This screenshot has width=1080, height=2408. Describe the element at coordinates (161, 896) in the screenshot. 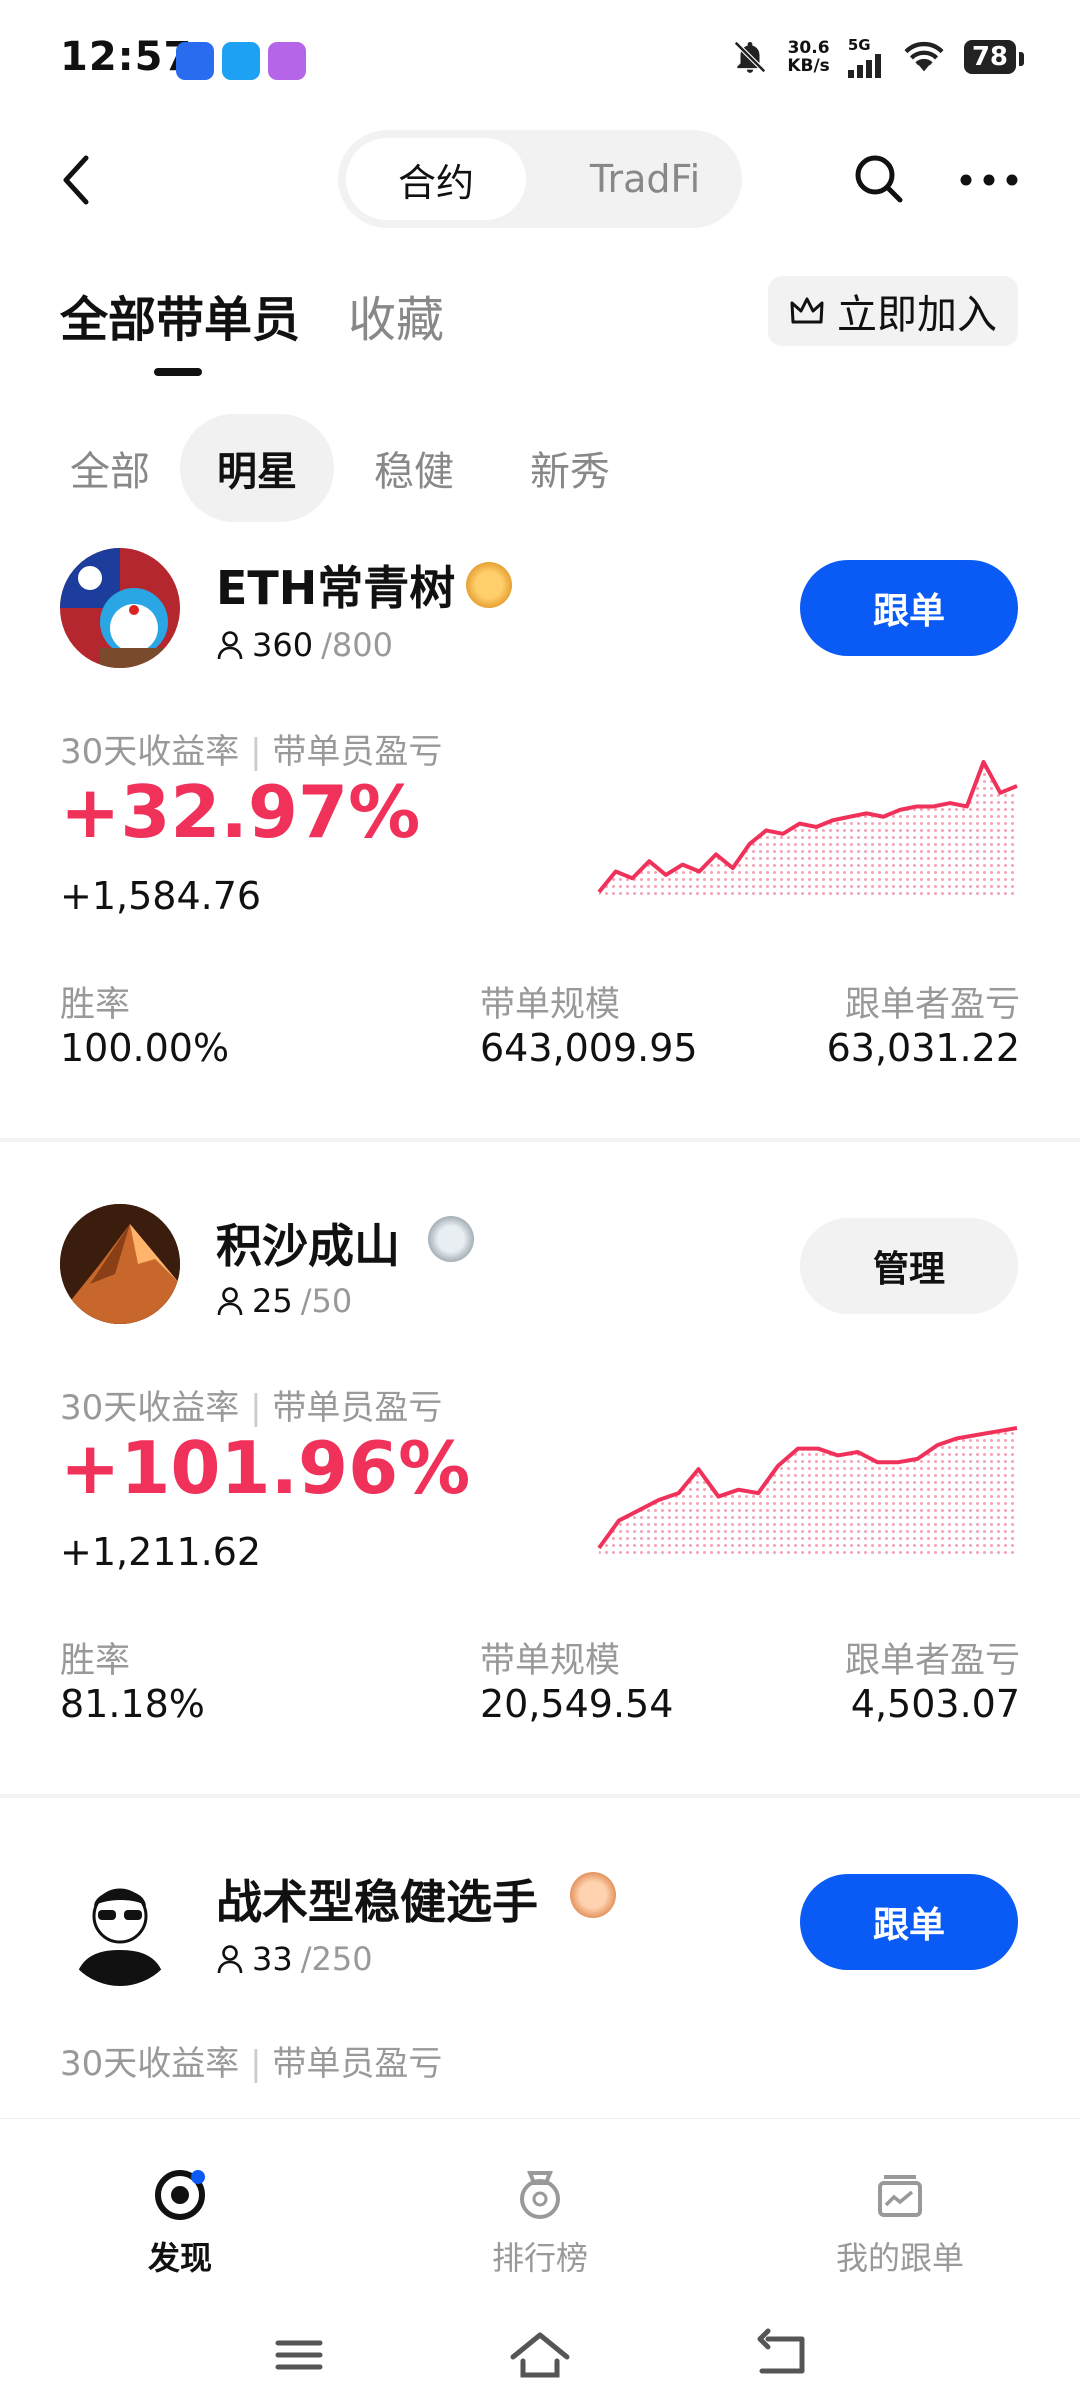

I see `pnl-value: +1,584.76` at that location.